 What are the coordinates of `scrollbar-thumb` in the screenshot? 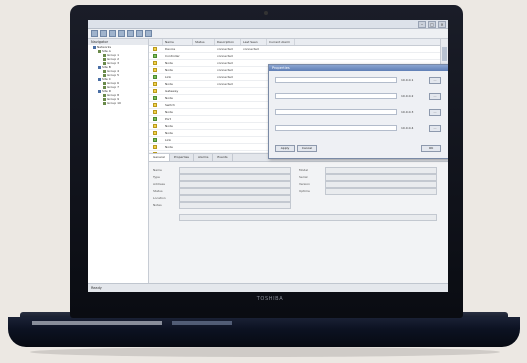 It's located at (444, 54).